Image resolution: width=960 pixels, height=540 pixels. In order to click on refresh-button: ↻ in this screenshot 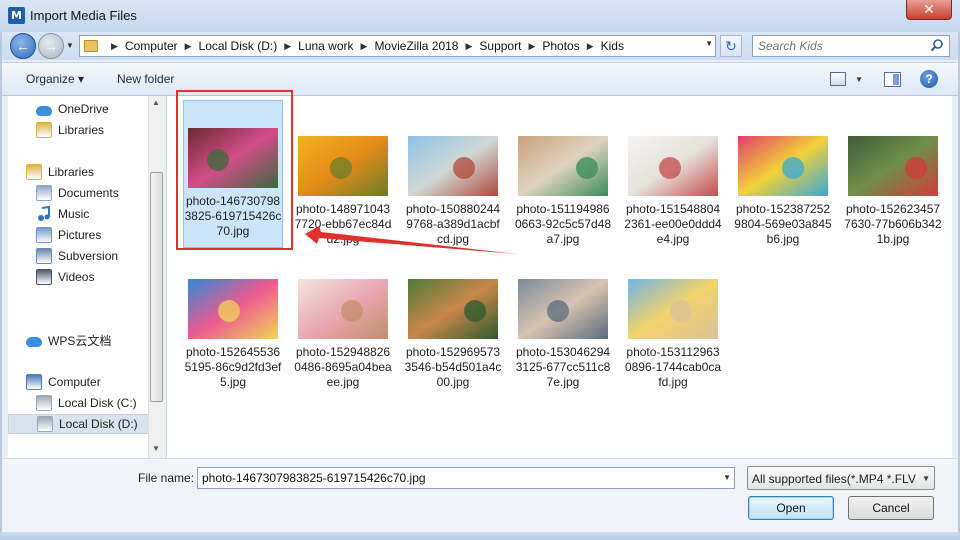, I will do `click(731, 46)`.